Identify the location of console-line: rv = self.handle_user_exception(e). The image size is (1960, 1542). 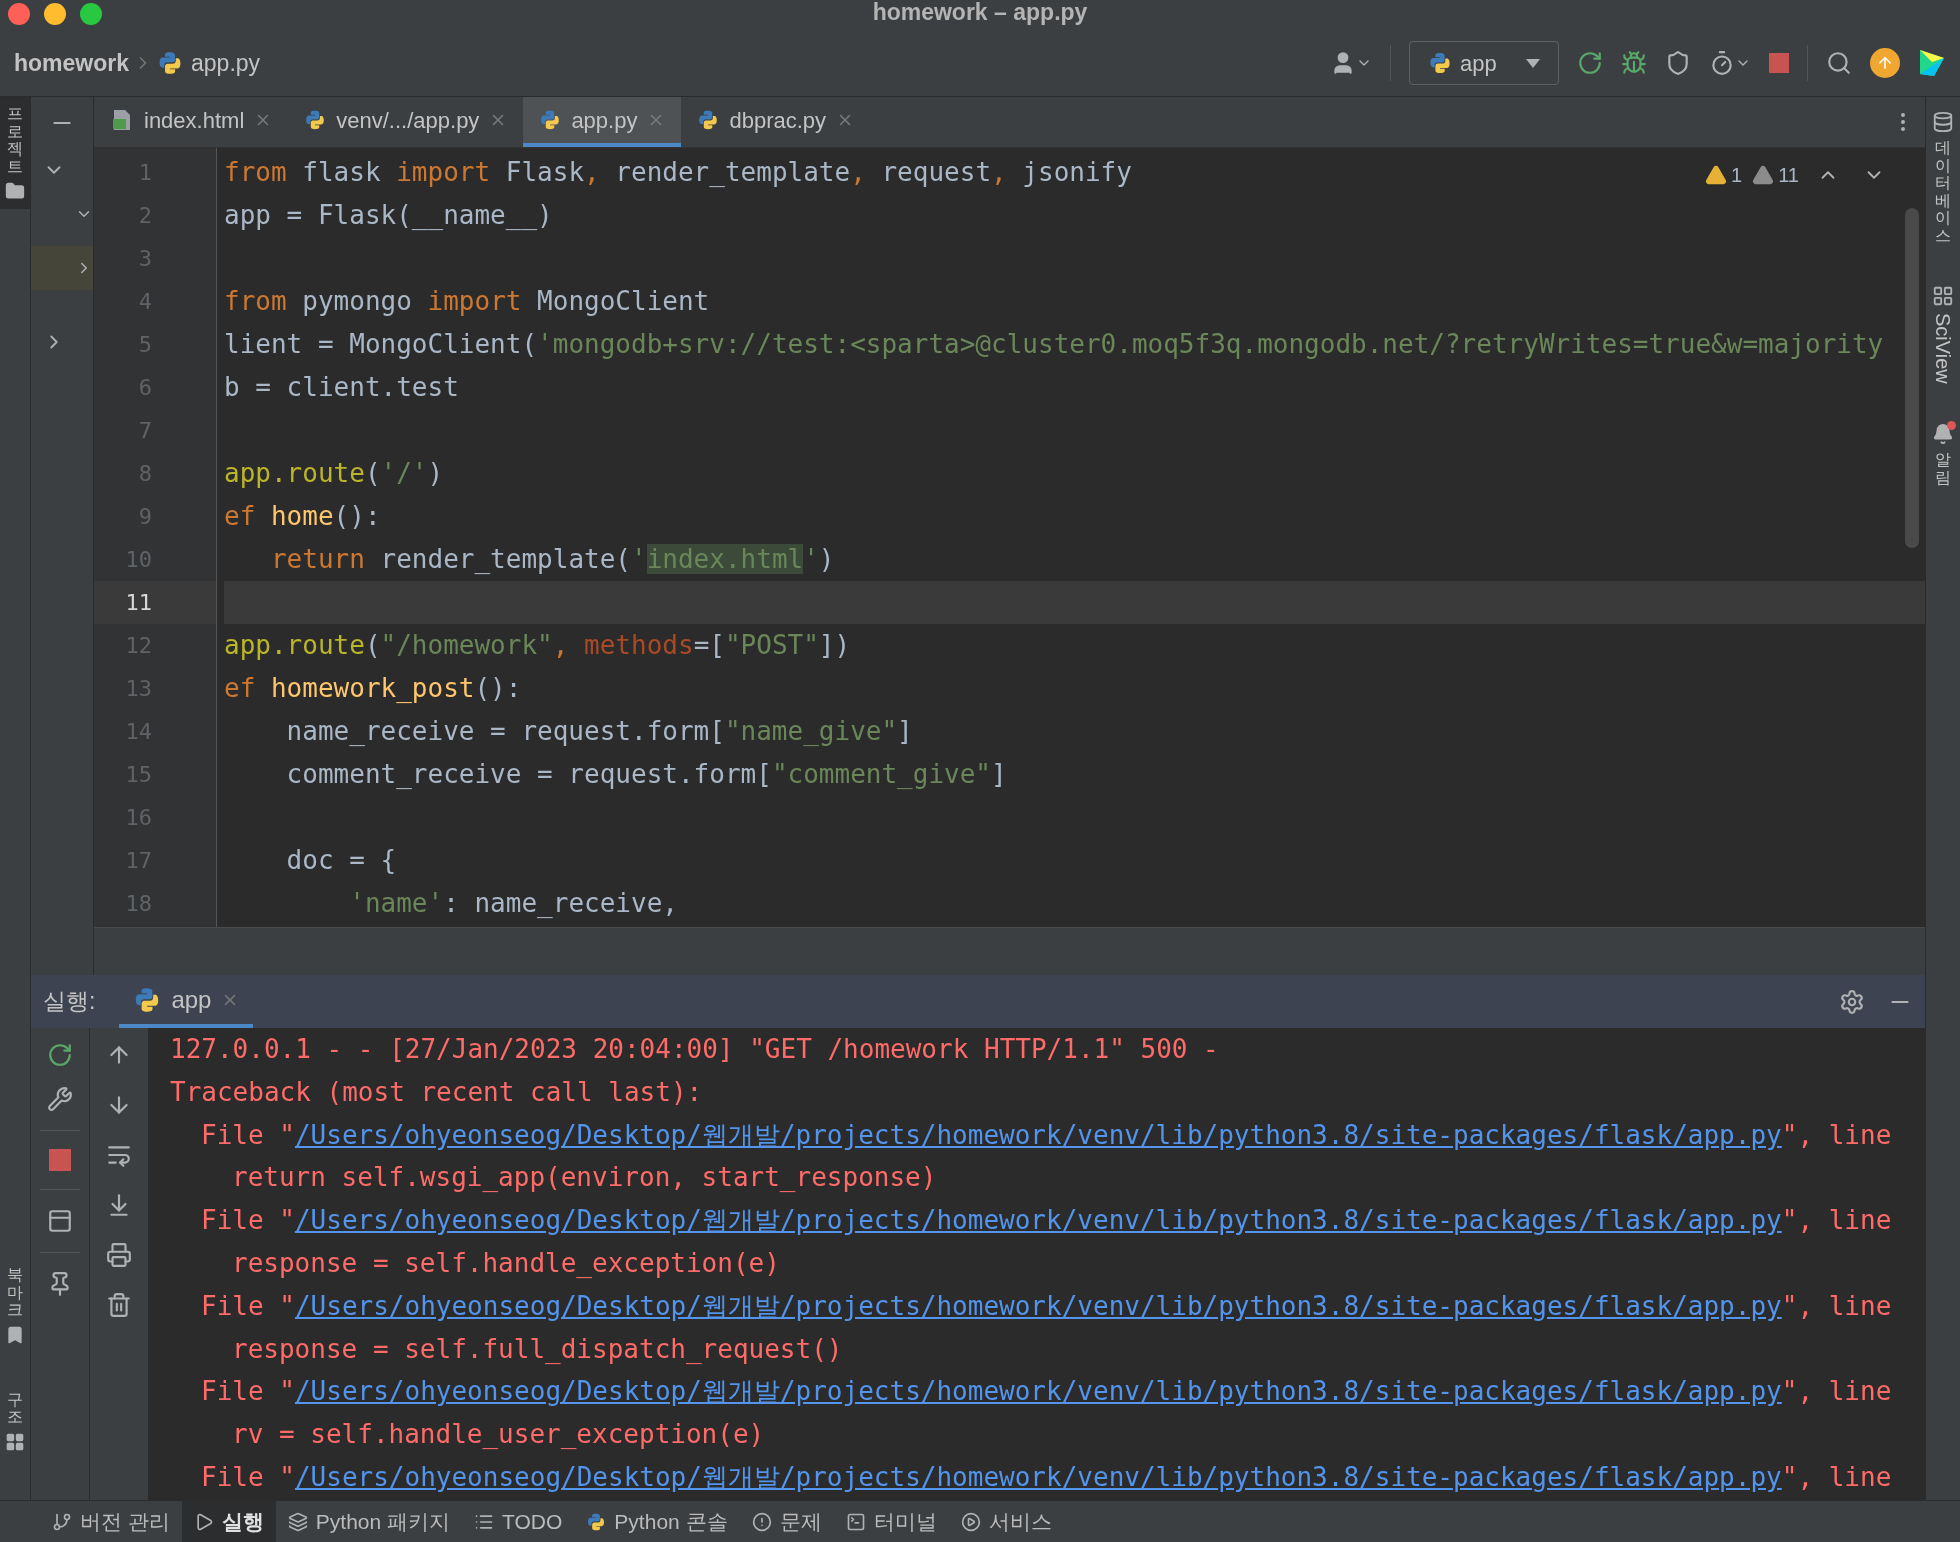
(498, 1435).